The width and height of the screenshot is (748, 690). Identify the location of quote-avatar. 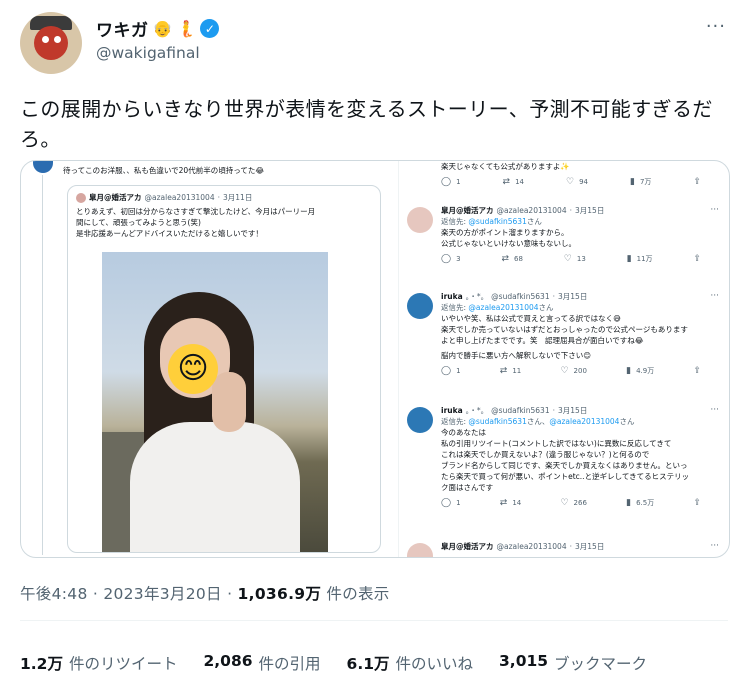
(81, 197).